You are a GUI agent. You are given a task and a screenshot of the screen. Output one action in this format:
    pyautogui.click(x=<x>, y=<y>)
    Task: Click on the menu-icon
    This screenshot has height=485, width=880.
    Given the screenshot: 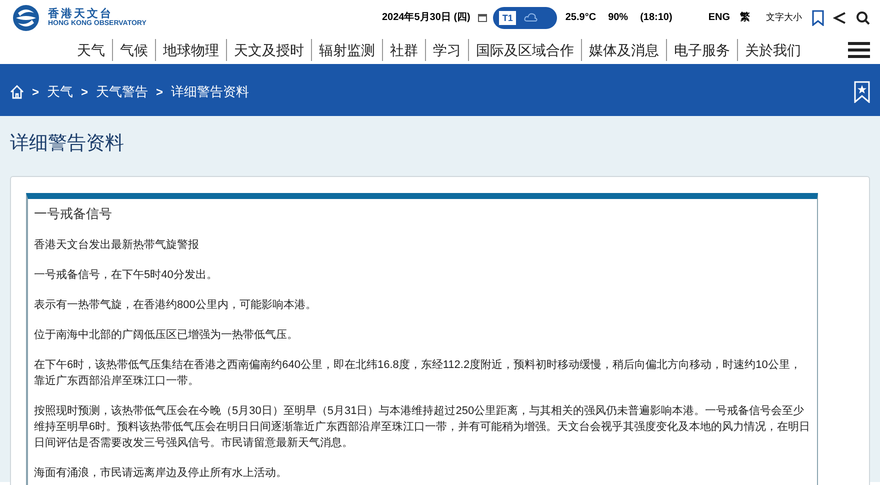 What is the action you would take?
    pyautogui.click(x=859, y=50)
    